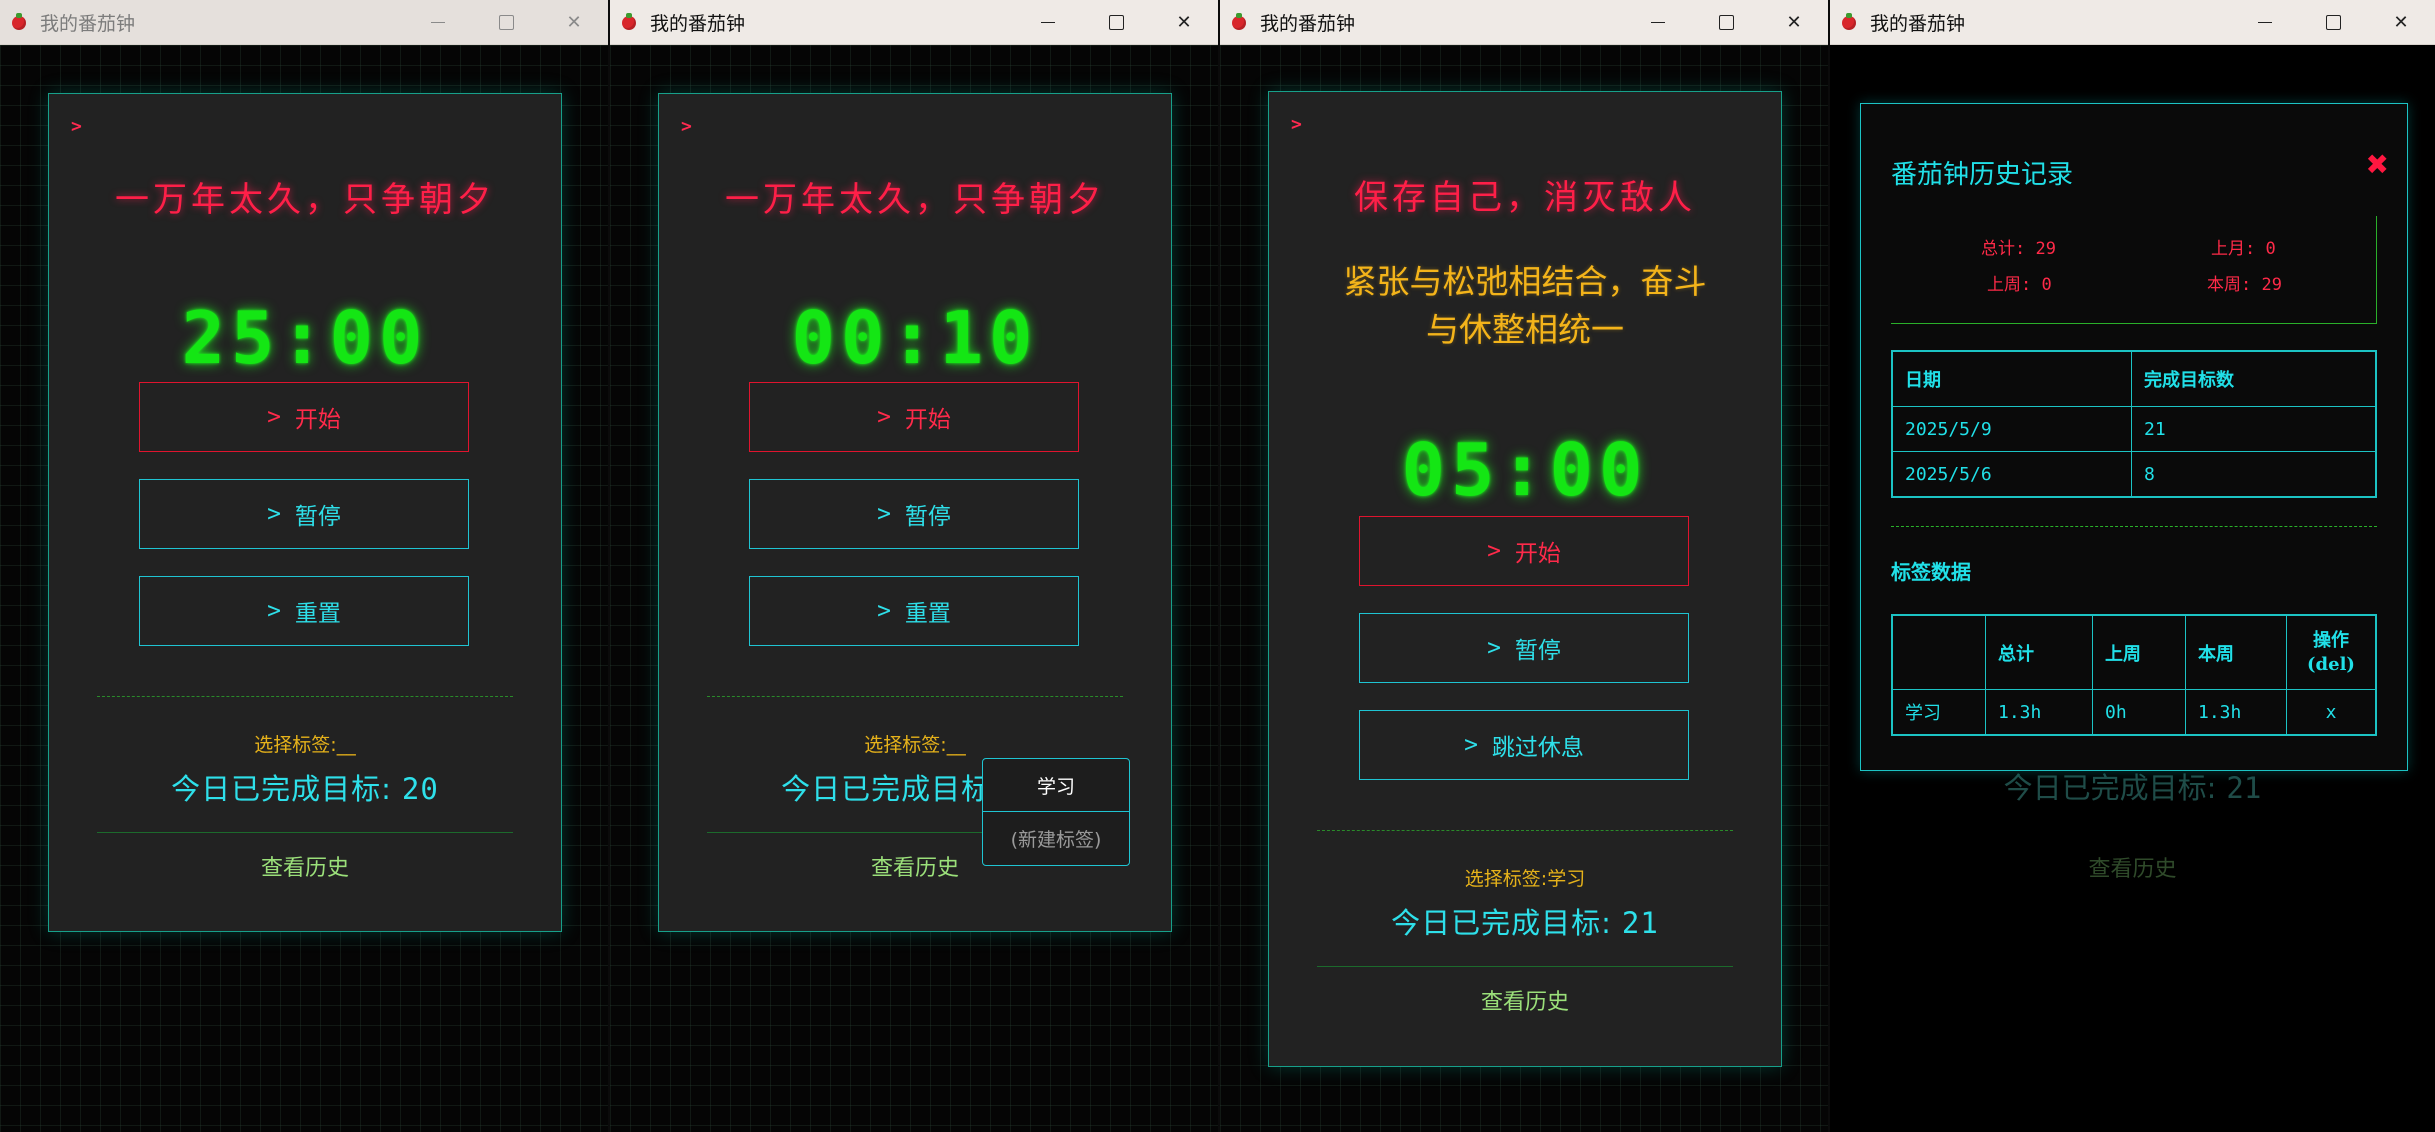  Describe the element at coordinates (927, 420) in the screenshot. I see `start-label: 开始` at that location.